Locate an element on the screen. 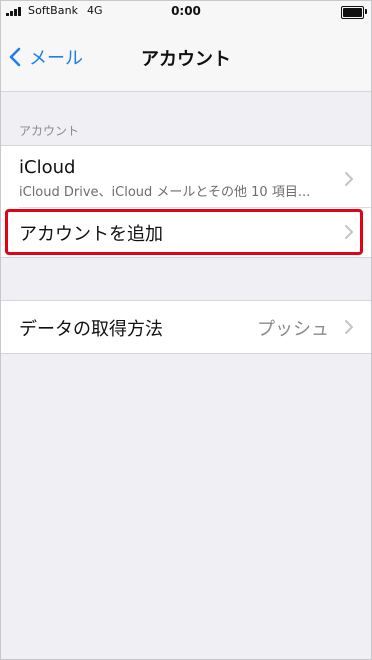 The height and width of the screenshot is (660, 372). add-account-row: アカウントを追加 is located at coordinates (186, 232).